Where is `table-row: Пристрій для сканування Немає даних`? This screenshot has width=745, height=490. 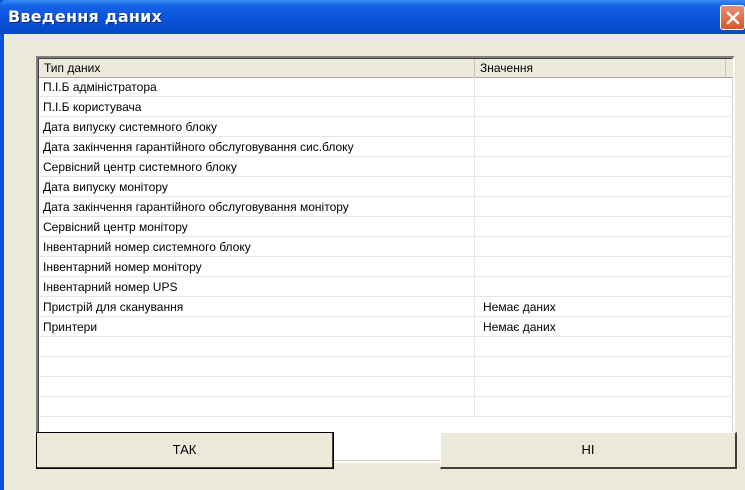 table-row: Пристрій для сканування Немає даних is located at coordinates (386, 307).